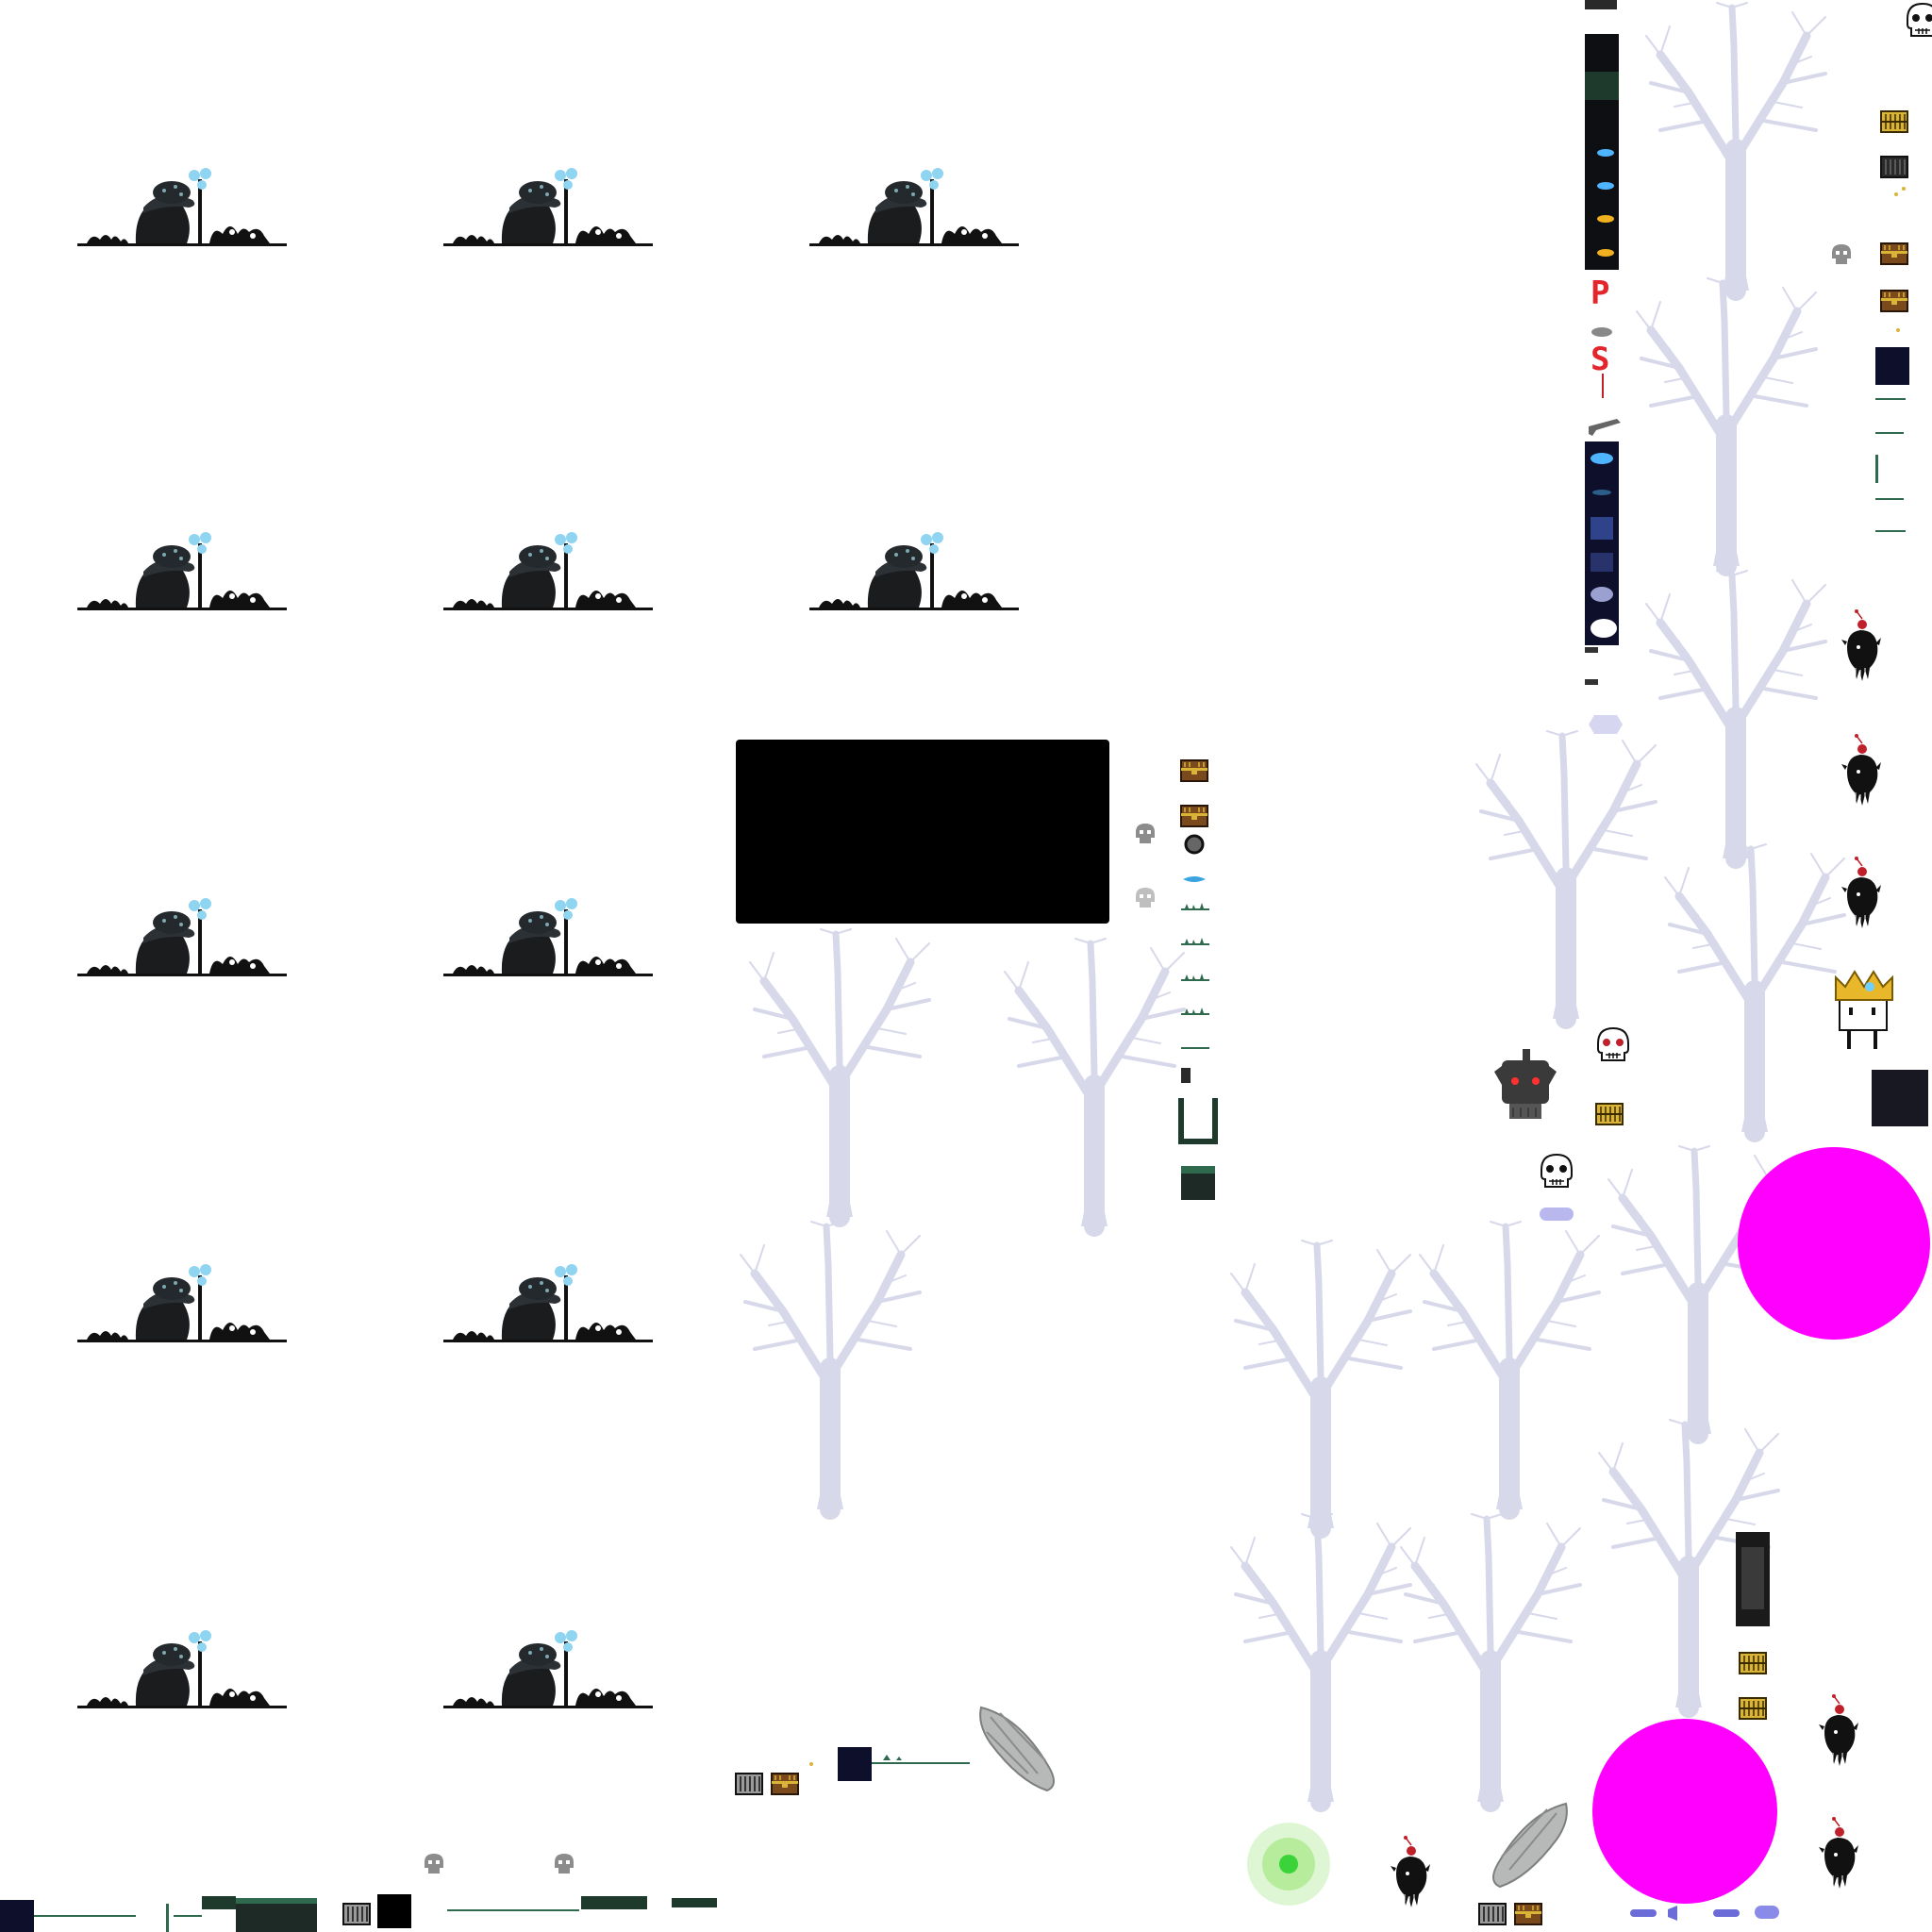 The image size is (1932, 1932). I want to click on bottom-left-items, so click(358, 1893).